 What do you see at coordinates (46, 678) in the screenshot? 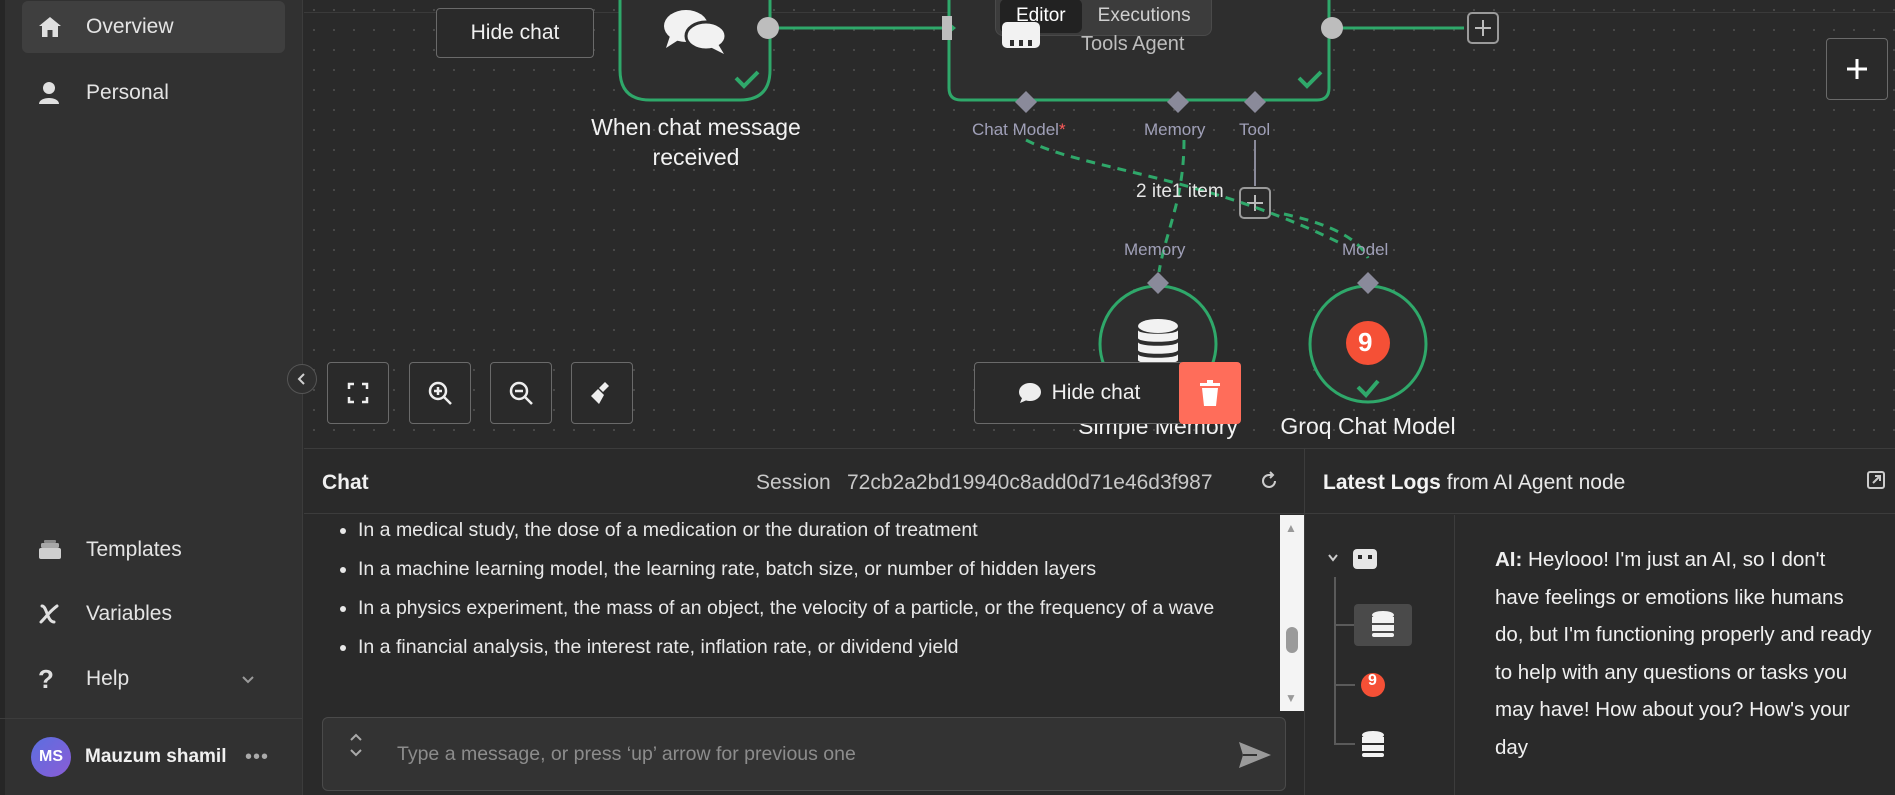
I see `help-icon: ?` at bounding box center [46, 678].